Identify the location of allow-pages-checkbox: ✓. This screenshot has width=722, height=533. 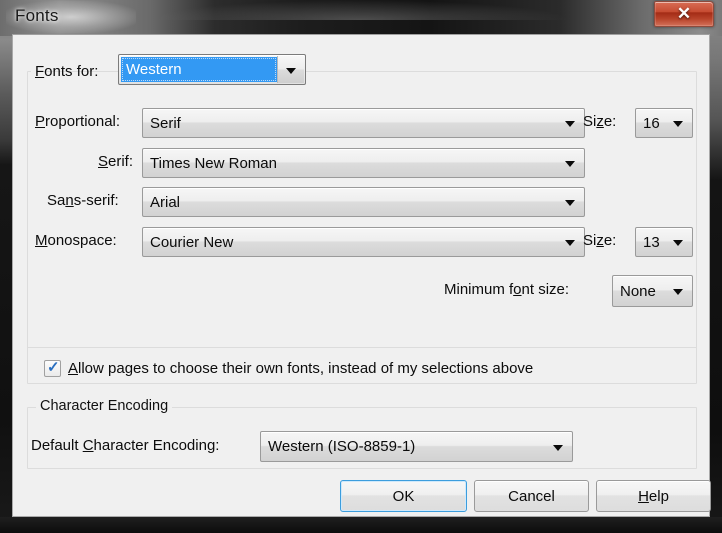
(52, 368).